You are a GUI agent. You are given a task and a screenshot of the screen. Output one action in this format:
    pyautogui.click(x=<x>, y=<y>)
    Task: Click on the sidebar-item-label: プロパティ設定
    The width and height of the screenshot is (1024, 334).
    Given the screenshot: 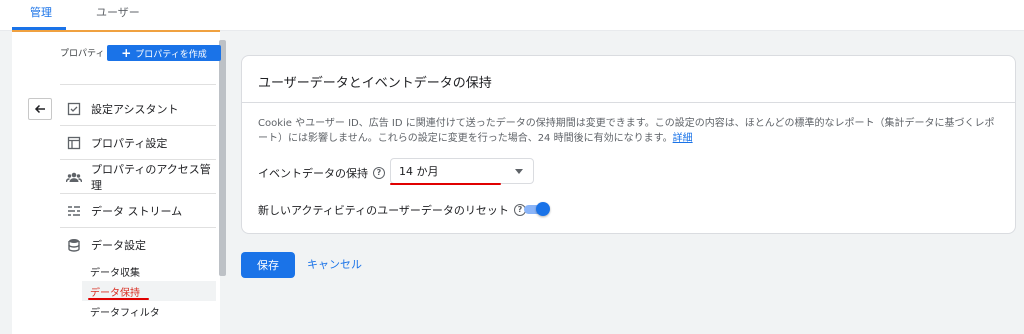 What is the action you would take?
    pyautogui.click(x=129, y=143)
    